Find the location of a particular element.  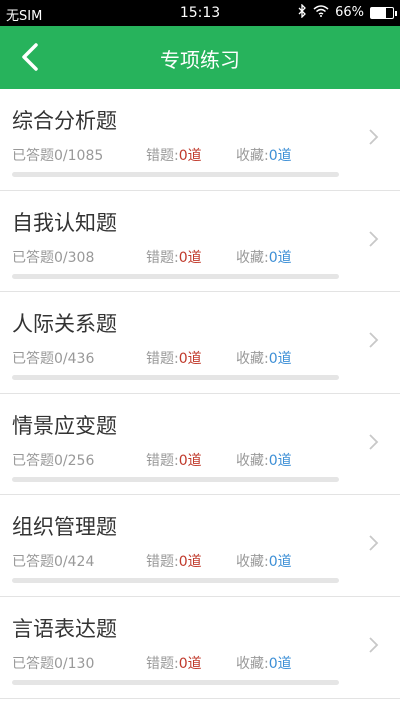

answered-count: 已答题0/130 is located at coordinates (53, 663).